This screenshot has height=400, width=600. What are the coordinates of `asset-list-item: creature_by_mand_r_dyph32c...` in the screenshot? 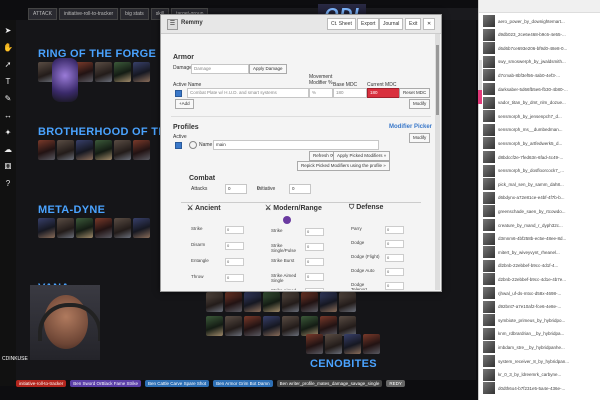 It's located at (541, 225).